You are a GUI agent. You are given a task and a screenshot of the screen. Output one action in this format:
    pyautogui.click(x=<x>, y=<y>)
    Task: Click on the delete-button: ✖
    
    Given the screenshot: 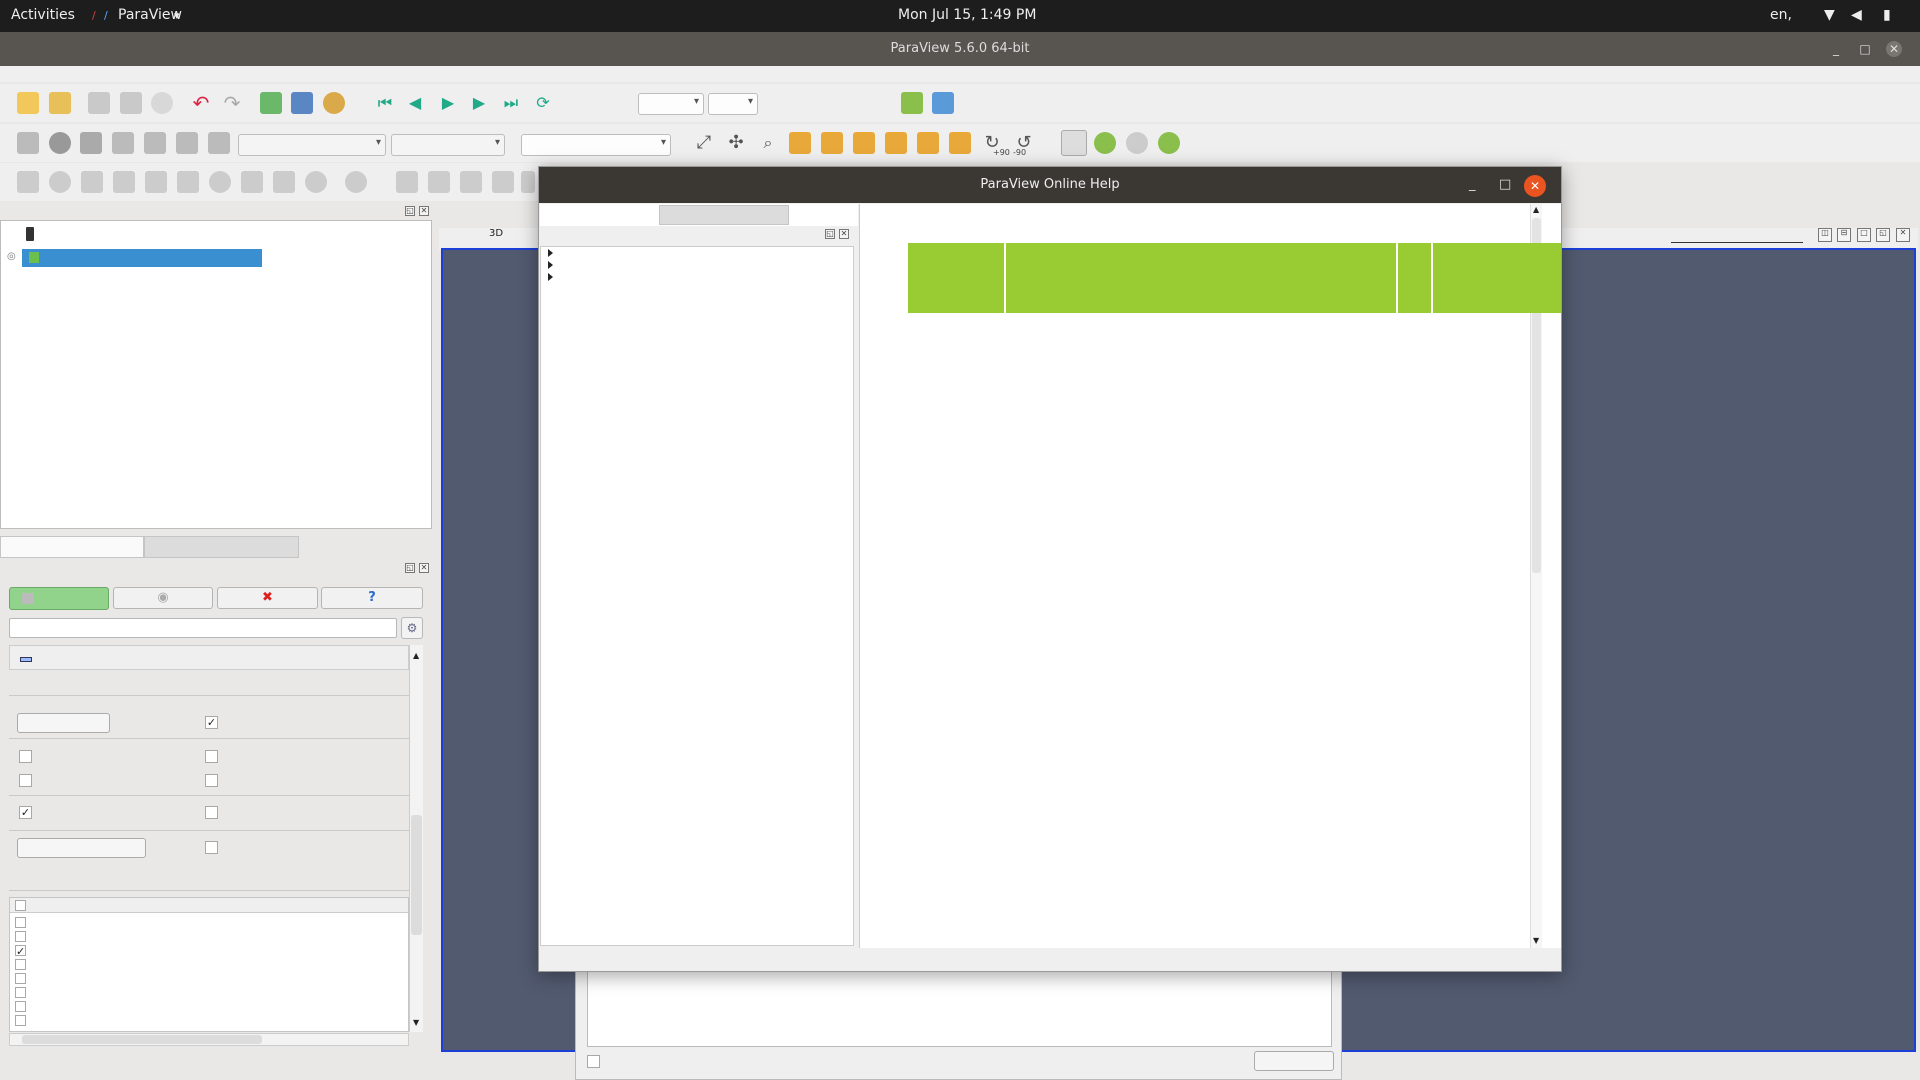 What is the action you would take?
    pyautogui.click(x=267, y=598)
    